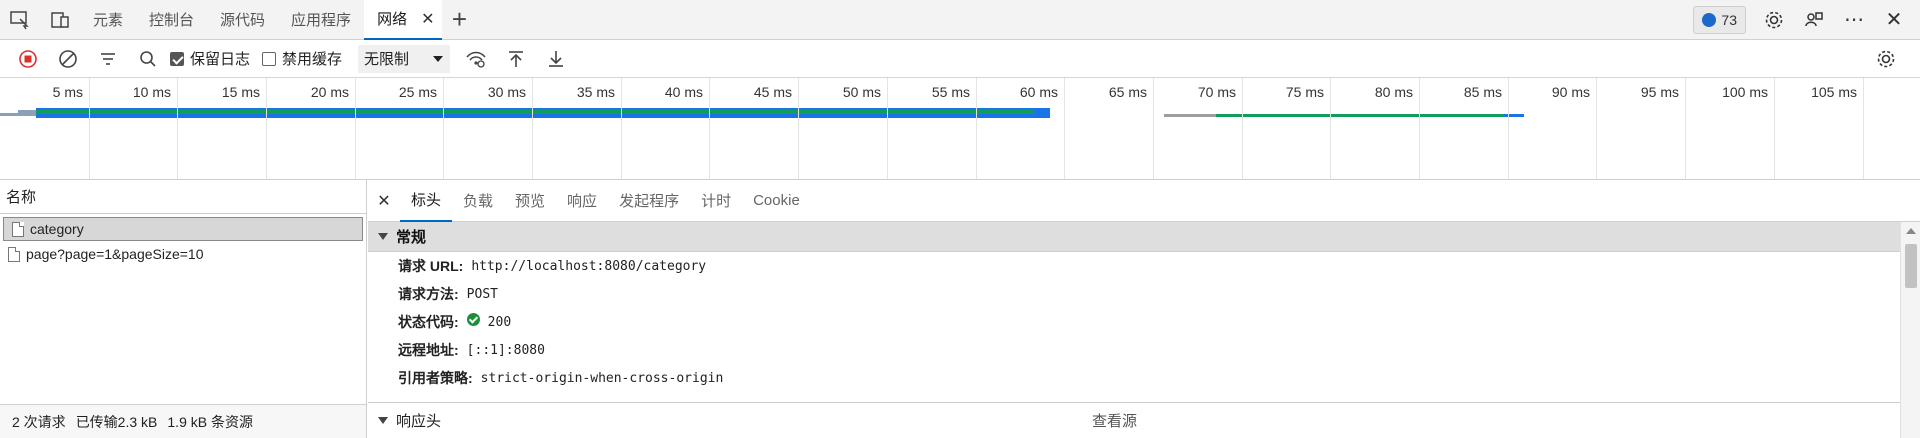  What do you see at coordinates (1144, 201) in the screenshot?
I see `details-tabs: ✕ 标头 负载 预览 响应 发起程序 计时 Cookie` at bounding box center [1144, 201].